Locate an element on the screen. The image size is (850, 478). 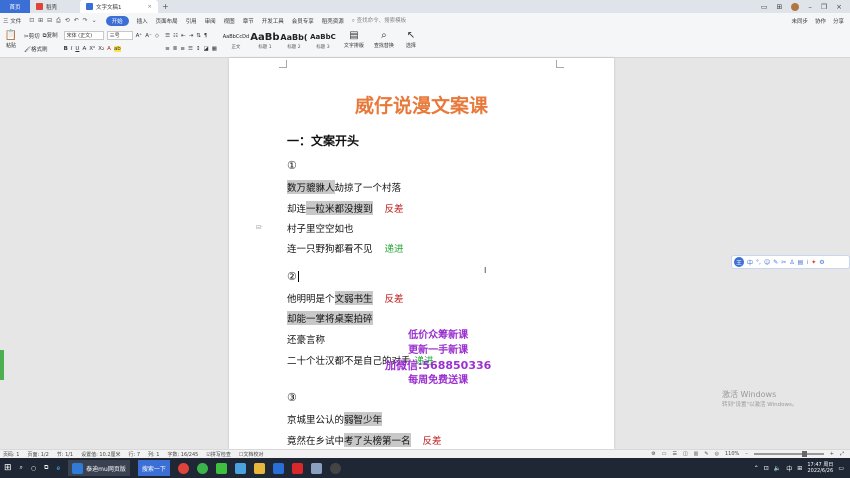
marker-3: ③ is located at coordinates (292, 397).